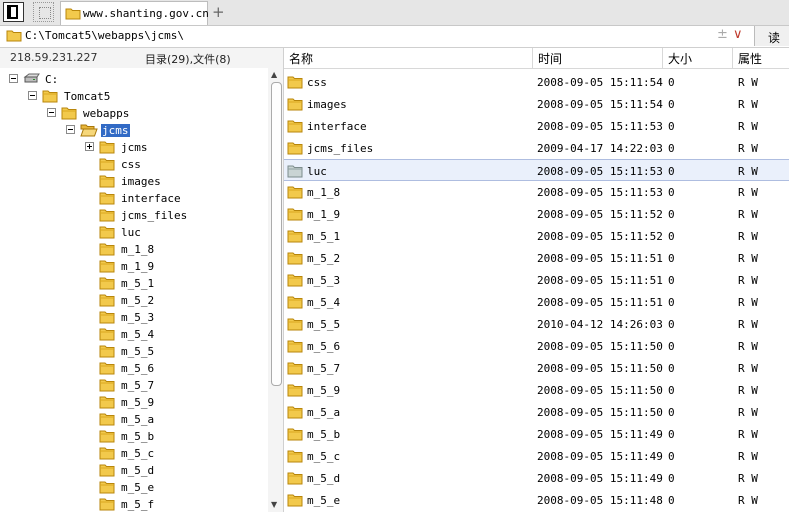 Image resolution: width=789 pixels, height=512 pixels. I want to click on file-time: 2010-04-12 14:26:03, so click(600, 324).